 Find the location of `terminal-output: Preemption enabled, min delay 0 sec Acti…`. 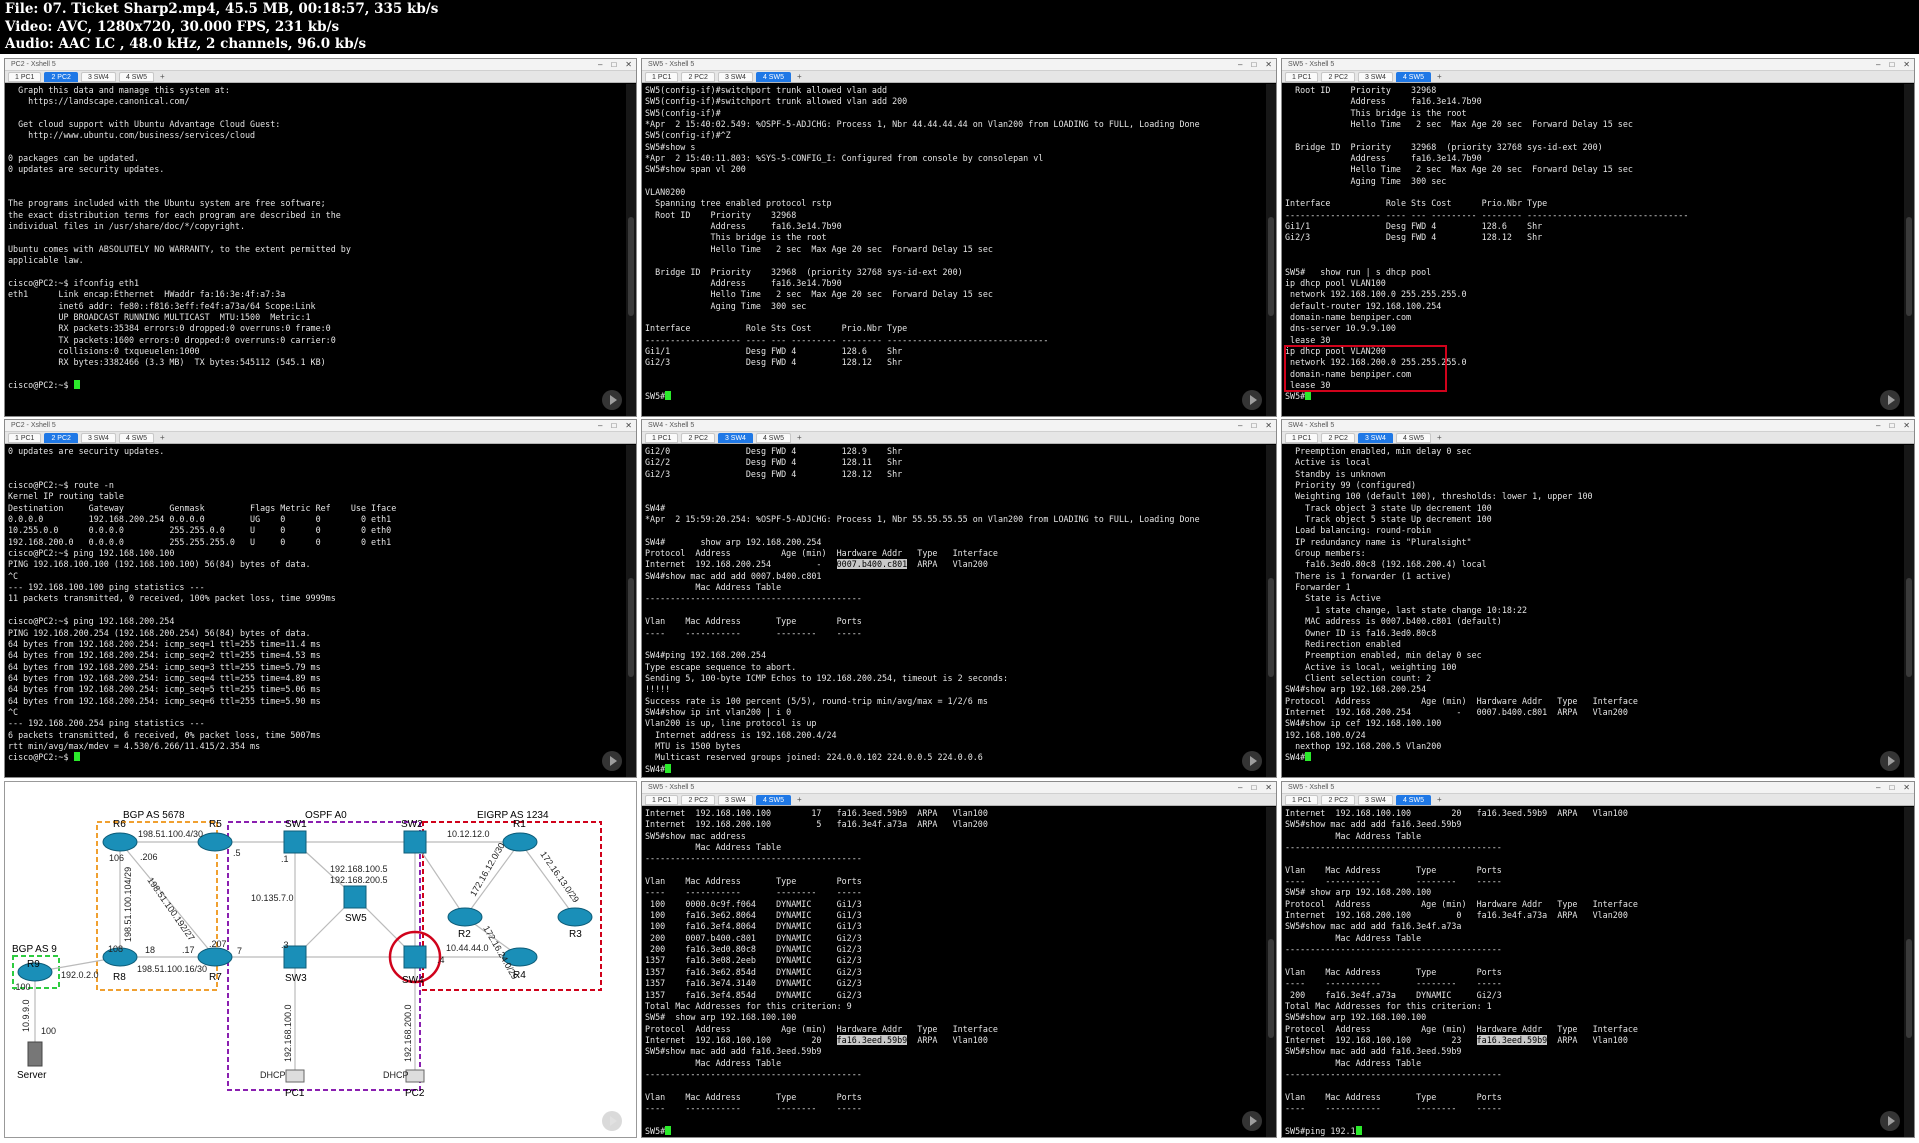

terminal-output: Preemption enabled, min delay 0 sec Acti… is located at coordinates (1593, 611).